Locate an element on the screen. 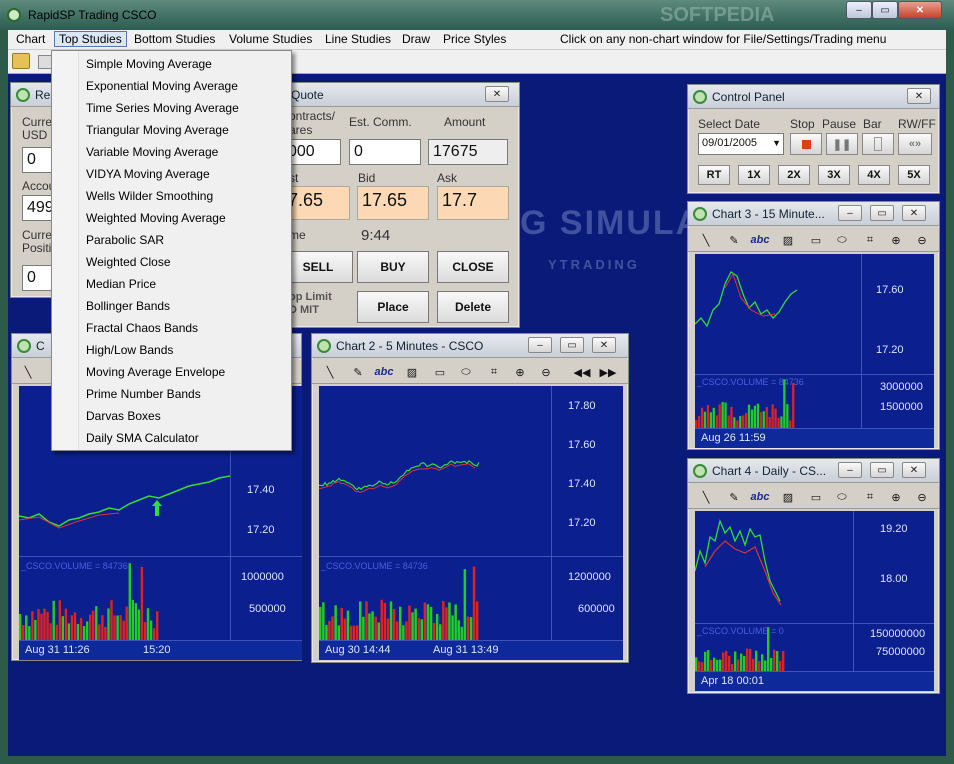  speed-rt-button: RT is located at coordinates (714, 175).